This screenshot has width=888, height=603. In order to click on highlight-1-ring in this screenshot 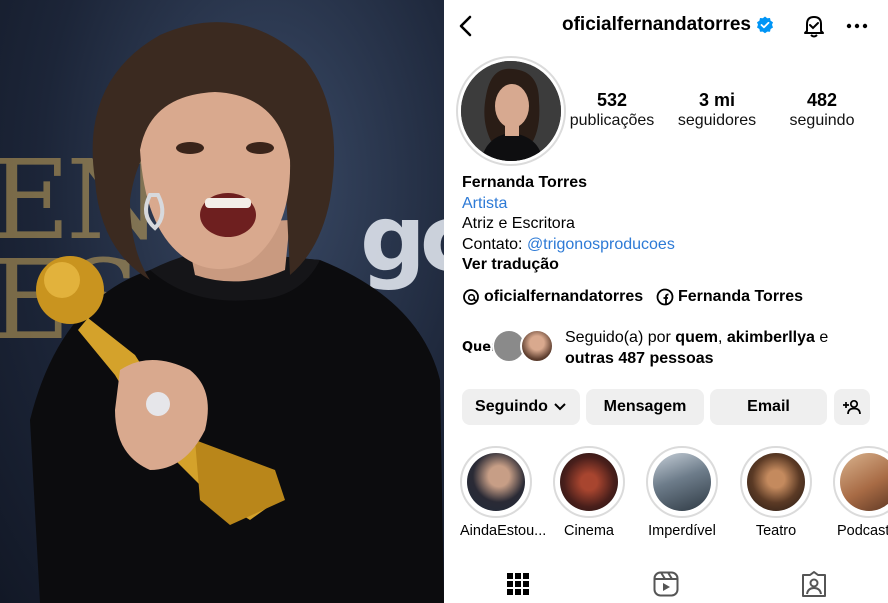, I will do `click(496, 482)`.